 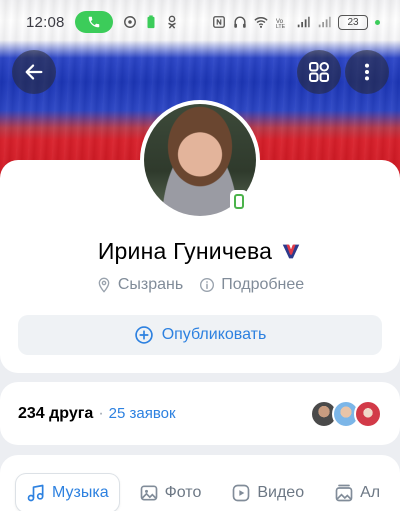 I want to click on info-icon, so click(x=207, y=285).